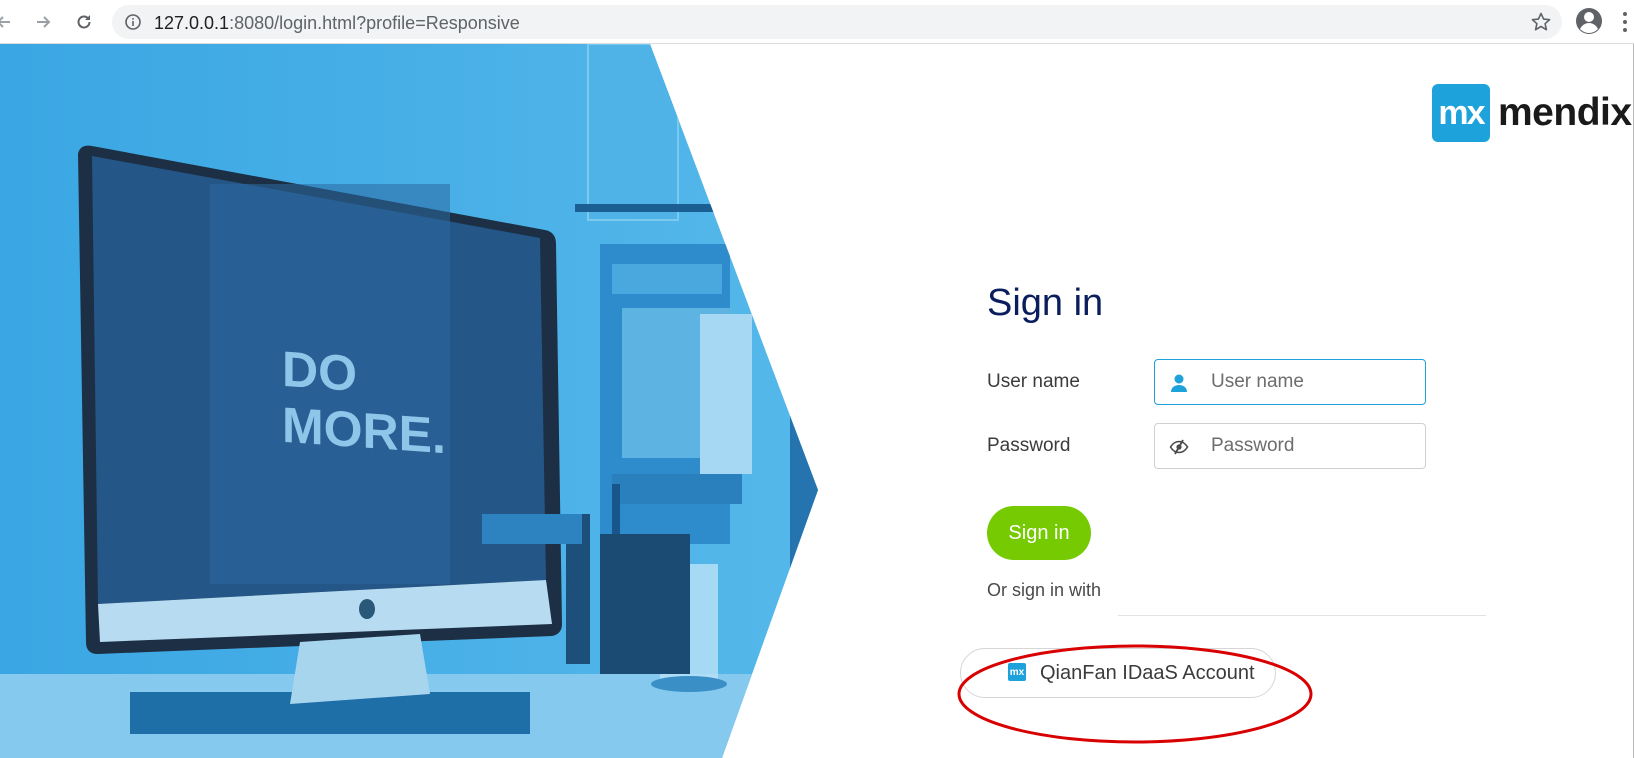 This screenshot has height=758, width=1634. I want to click on info-icon, so click(133, 22).